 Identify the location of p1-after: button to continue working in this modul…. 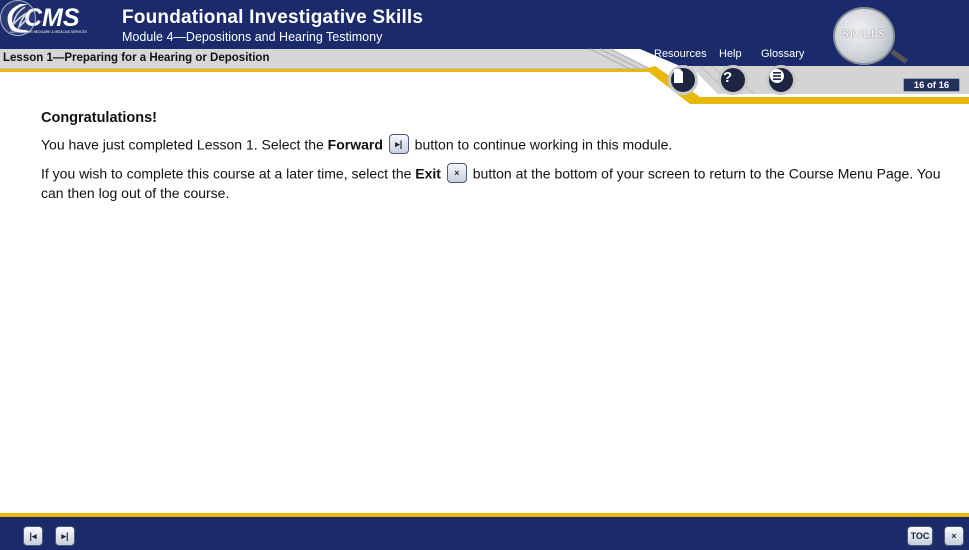
(541, 144).